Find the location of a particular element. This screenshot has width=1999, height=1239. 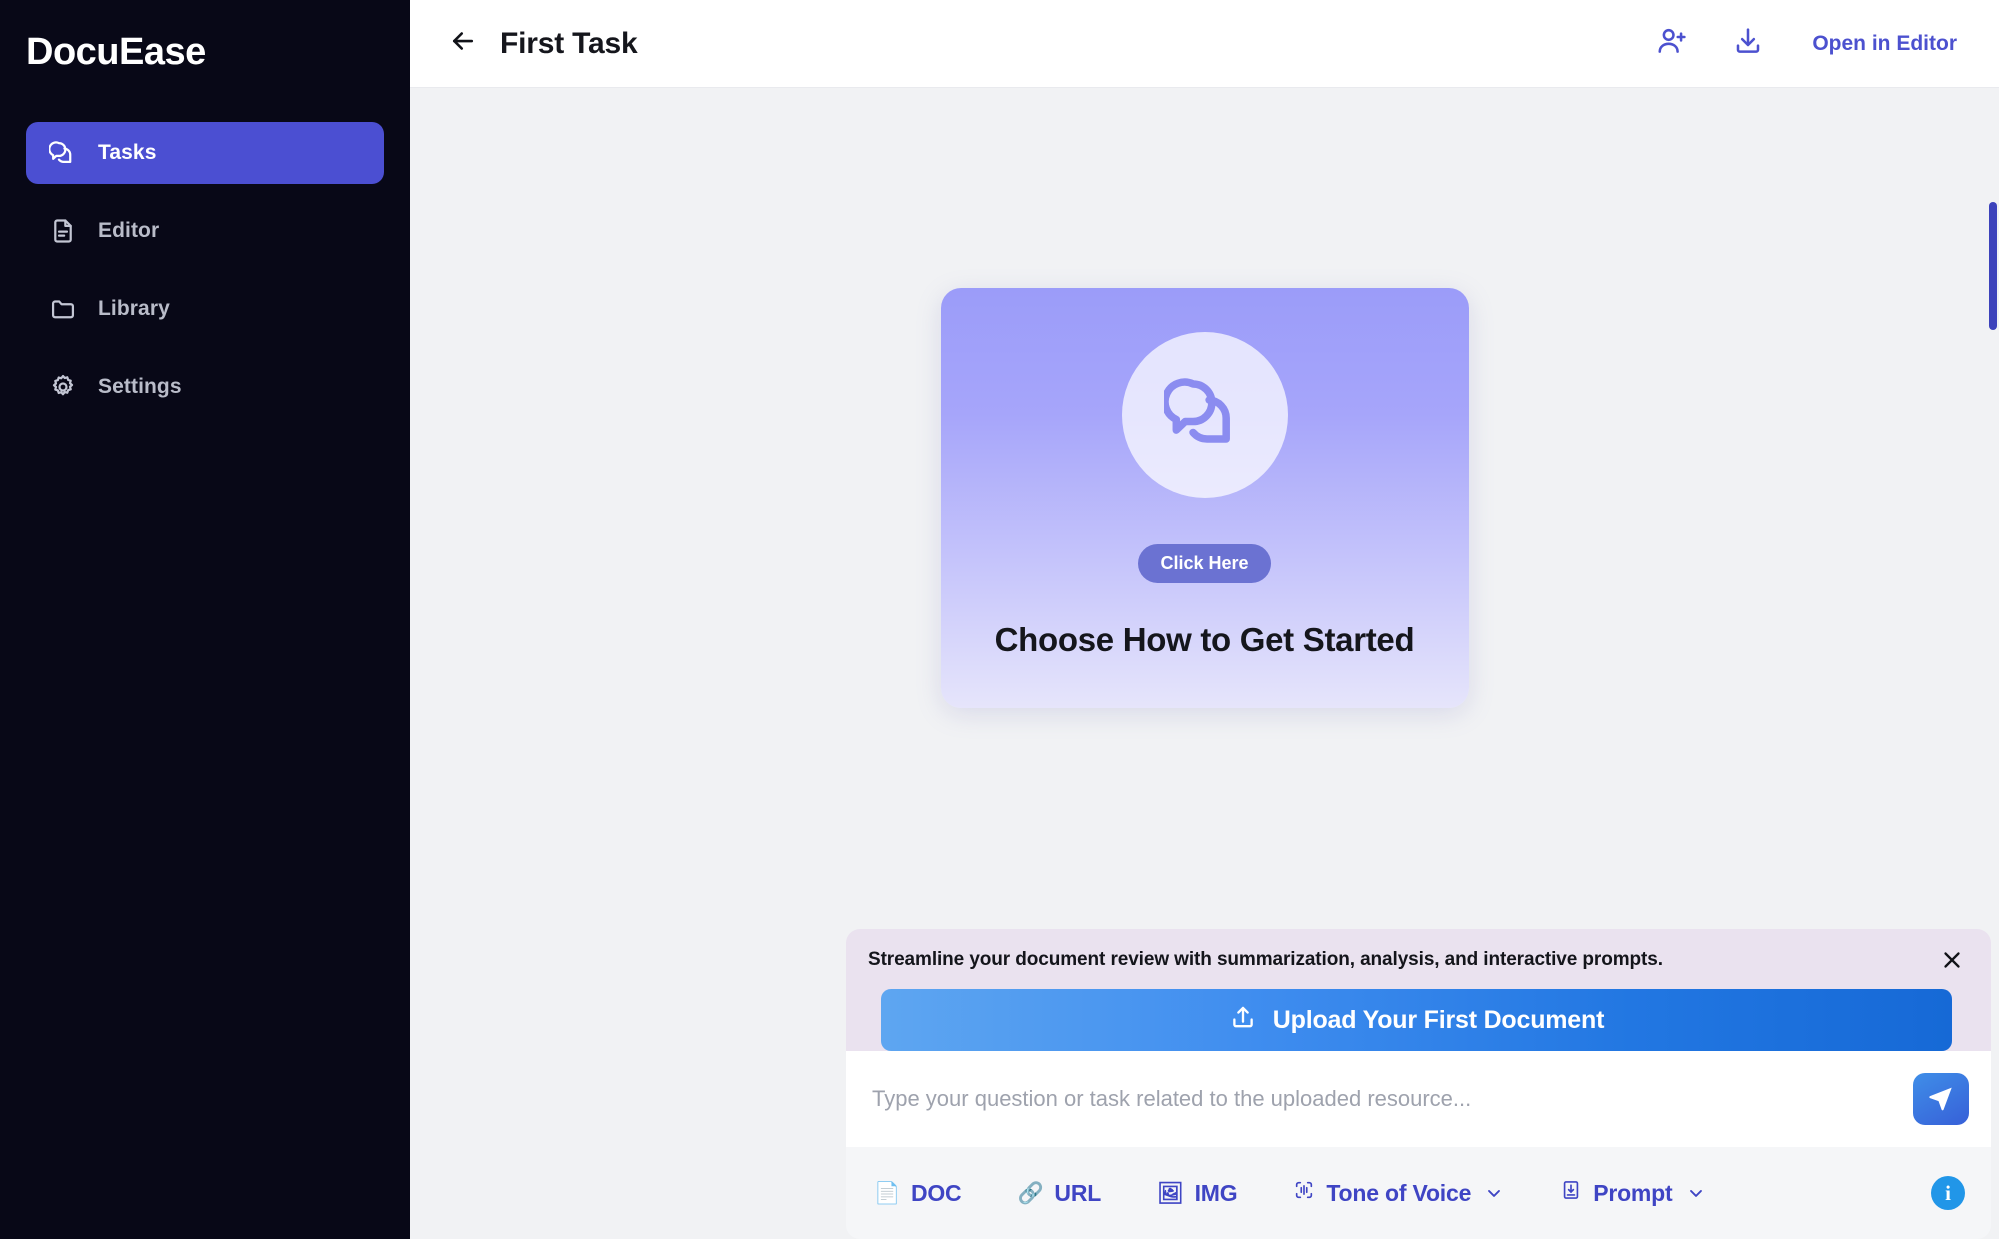

send-button is located at coordinates (1941, 1099).